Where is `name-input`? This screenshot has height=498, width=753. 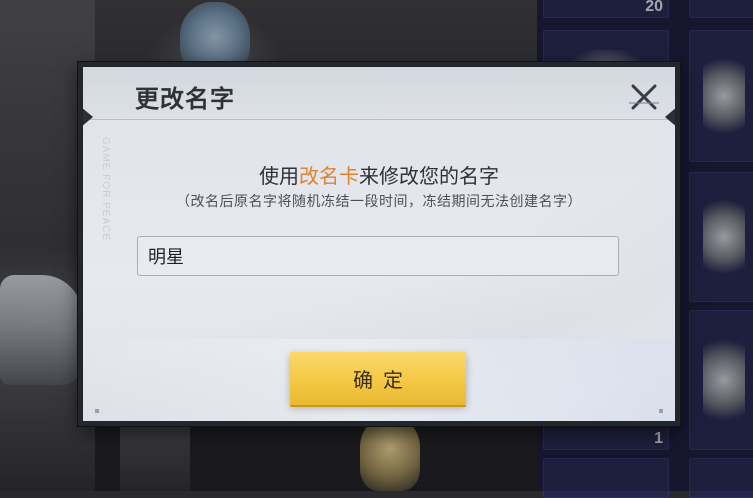
name-input is located at coordinates (378, 256).